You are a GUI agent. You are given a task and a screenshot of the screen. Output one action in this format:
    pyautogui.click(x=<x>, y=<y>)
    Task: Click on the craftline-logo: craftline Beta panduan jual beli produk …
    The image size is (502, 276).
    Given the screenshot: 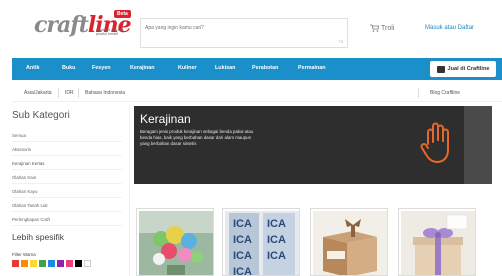 What is the action you would take?
    pyautogui.click(x=83, y=26)
    